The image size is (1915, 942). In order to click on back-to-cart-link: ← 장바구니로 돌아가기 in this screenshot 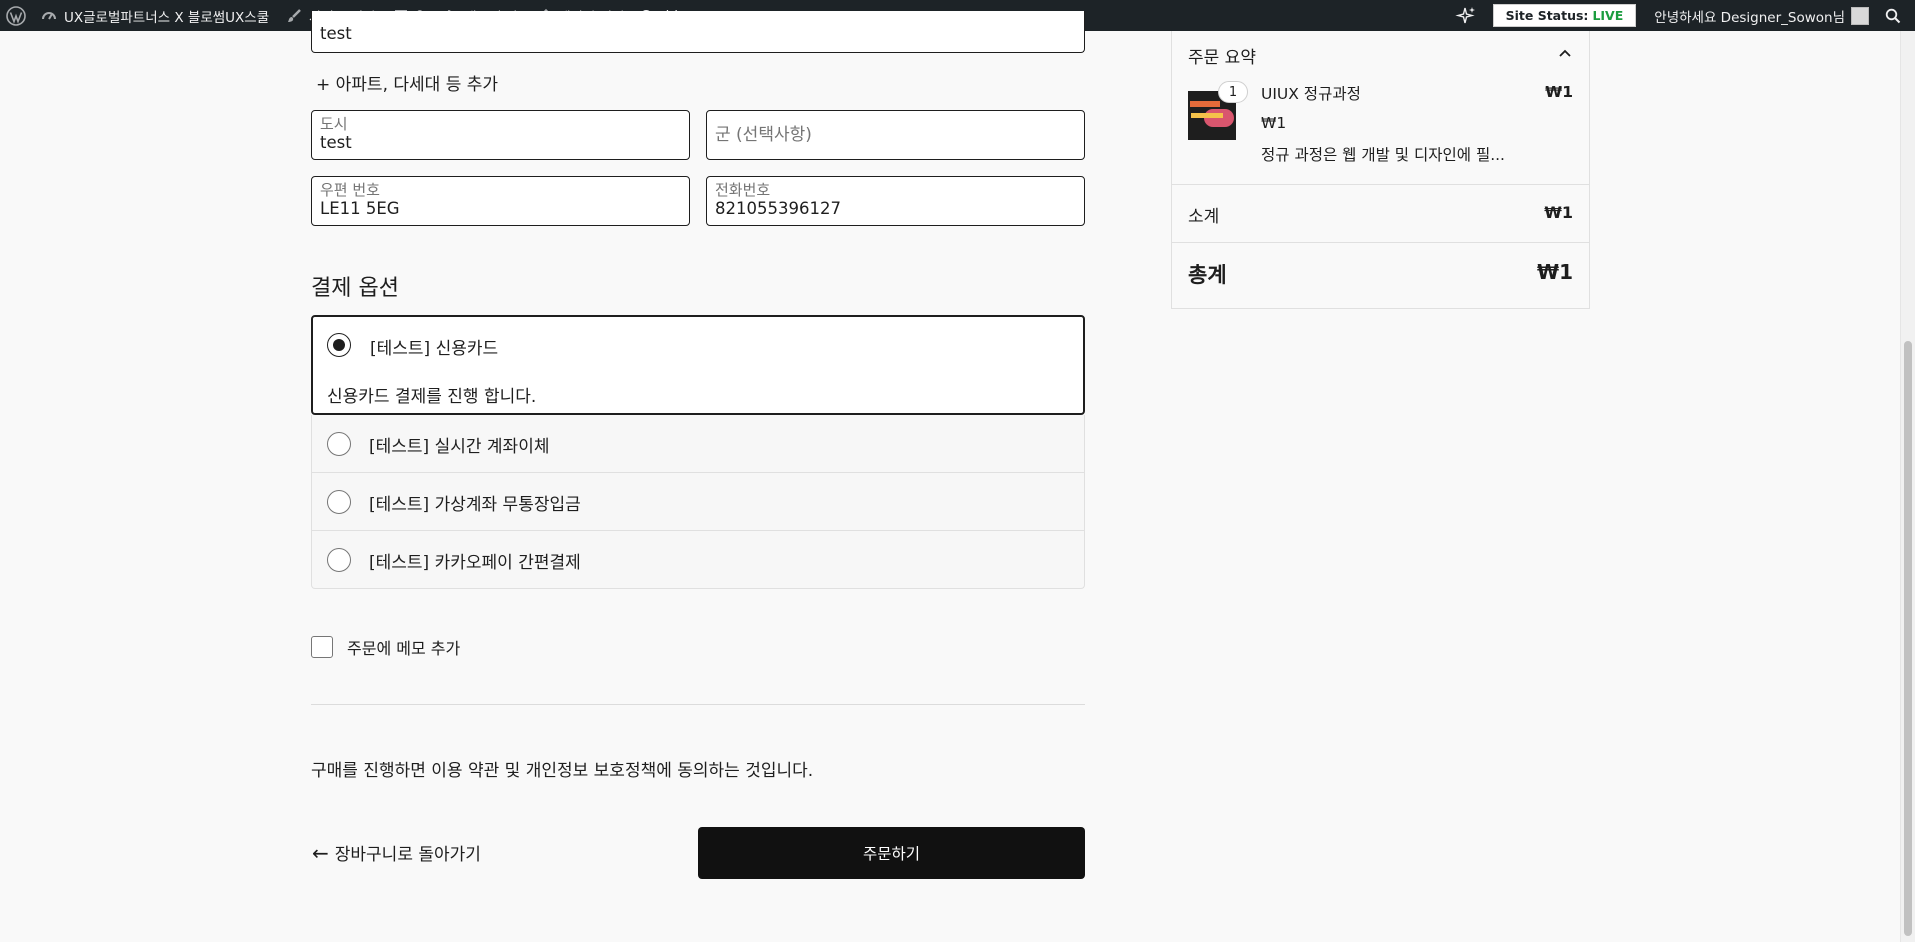, I will do `click(396, 853)`.